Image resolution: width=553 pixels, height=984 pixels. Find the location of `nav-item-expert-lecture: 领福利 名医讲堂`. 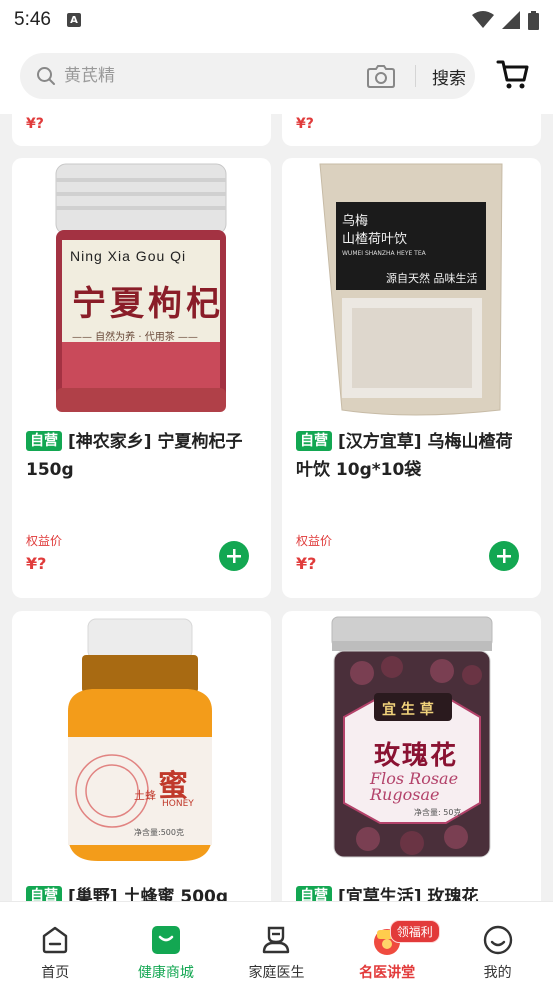

nav-item-expert-lecture: 领福利 名医讲堂 is located at coordinates (387, 943).